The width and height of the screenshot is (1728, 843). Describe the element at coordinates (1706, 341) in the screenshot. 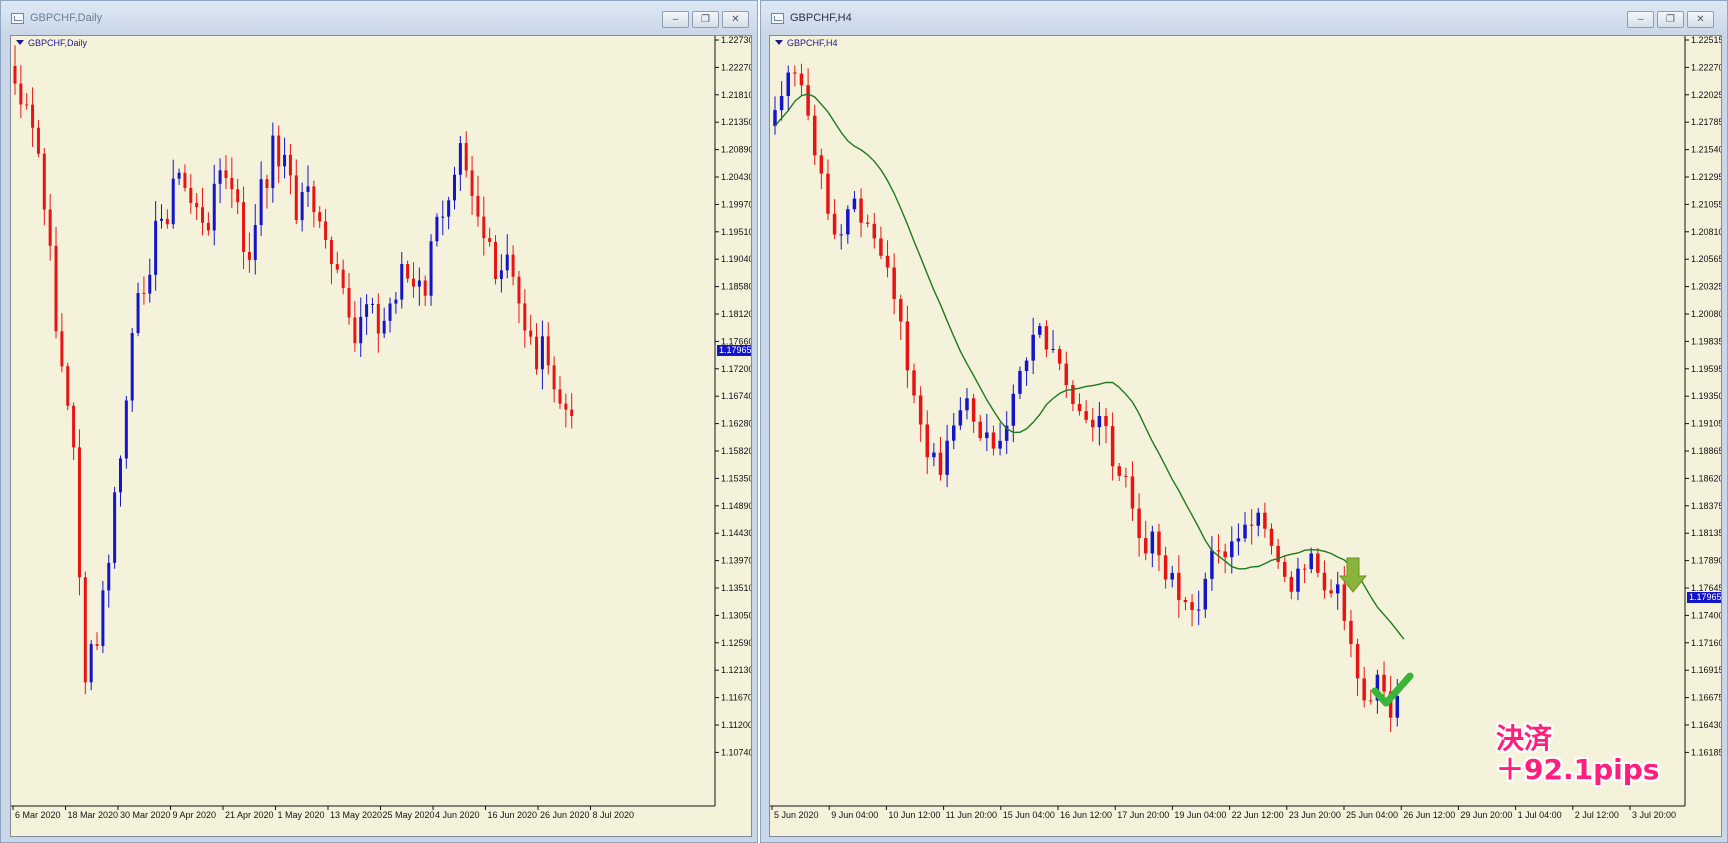

I see `y-tick-label: 1.19835` at that location.